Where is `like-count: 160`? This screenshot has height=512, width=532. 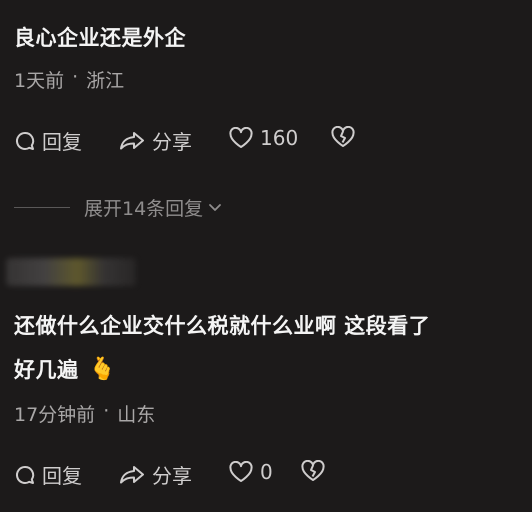 like-count: 160 is located at coordinates (279, 138).